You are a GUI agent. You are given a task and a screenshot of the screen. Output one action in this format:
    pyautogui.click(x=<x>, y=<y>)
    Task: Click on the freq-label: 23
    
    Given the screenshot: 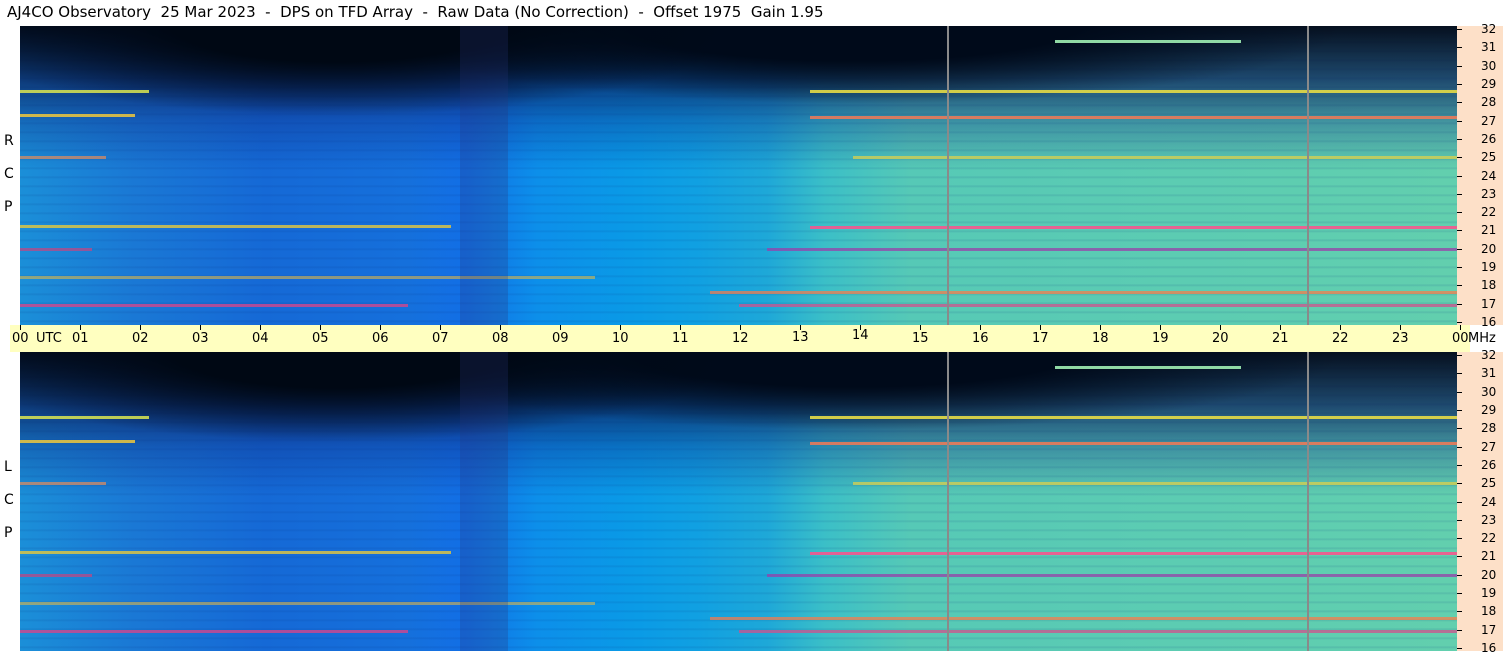 What is the action you would take?
    pyautogui.click(x=1489, y=519)
    